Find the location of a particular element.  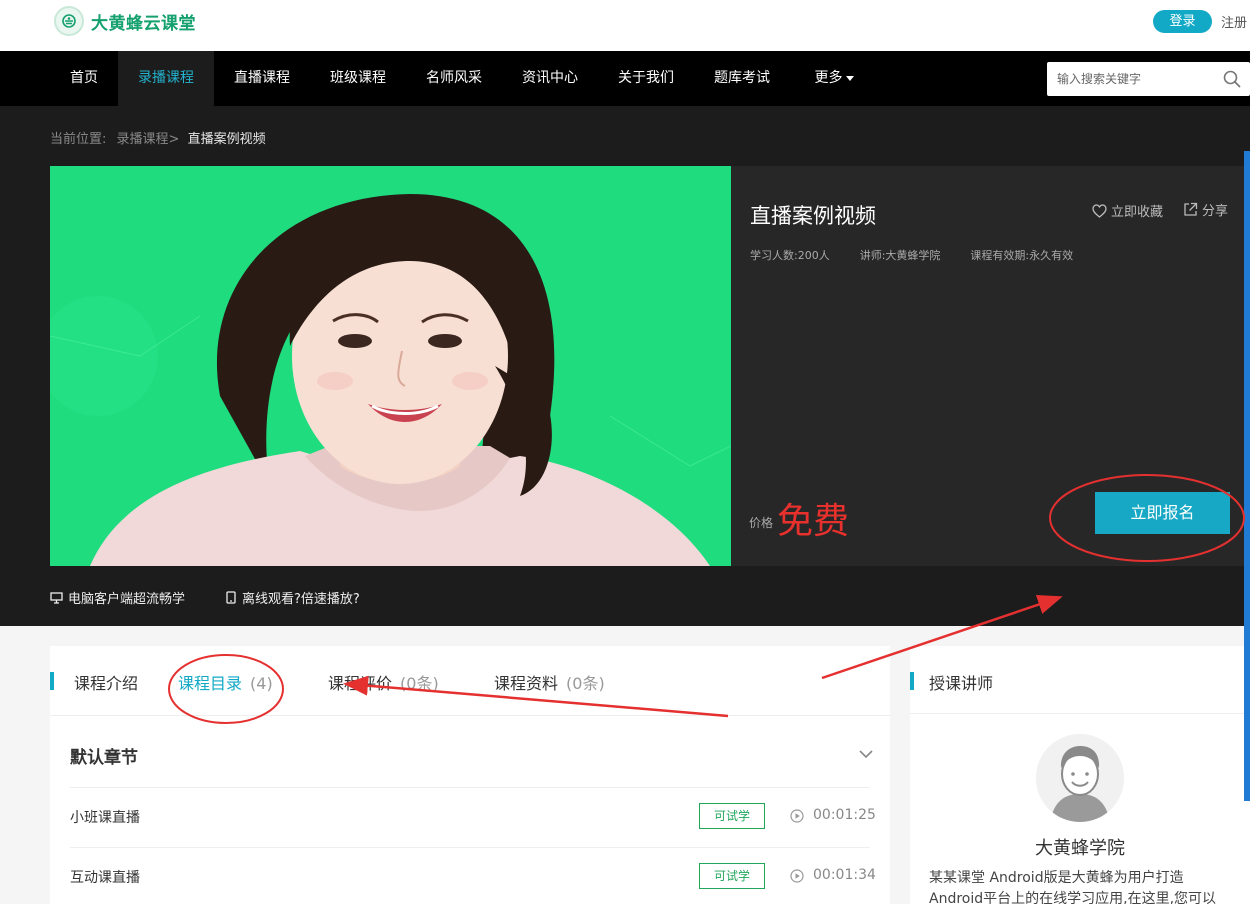

nav-item-recorded-courses: 录播课程 is located at coordinates (166, 78).